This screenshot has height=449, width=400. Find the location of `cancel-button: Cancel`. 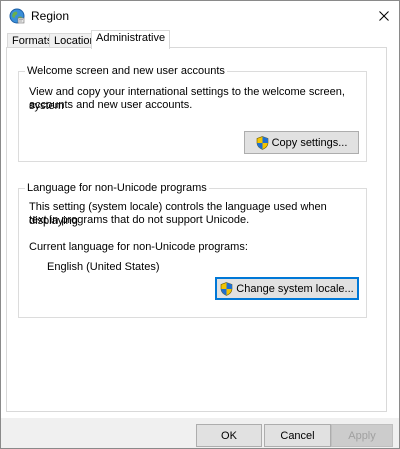

cancel-button: Cancel is located at coordinates (297, 435).